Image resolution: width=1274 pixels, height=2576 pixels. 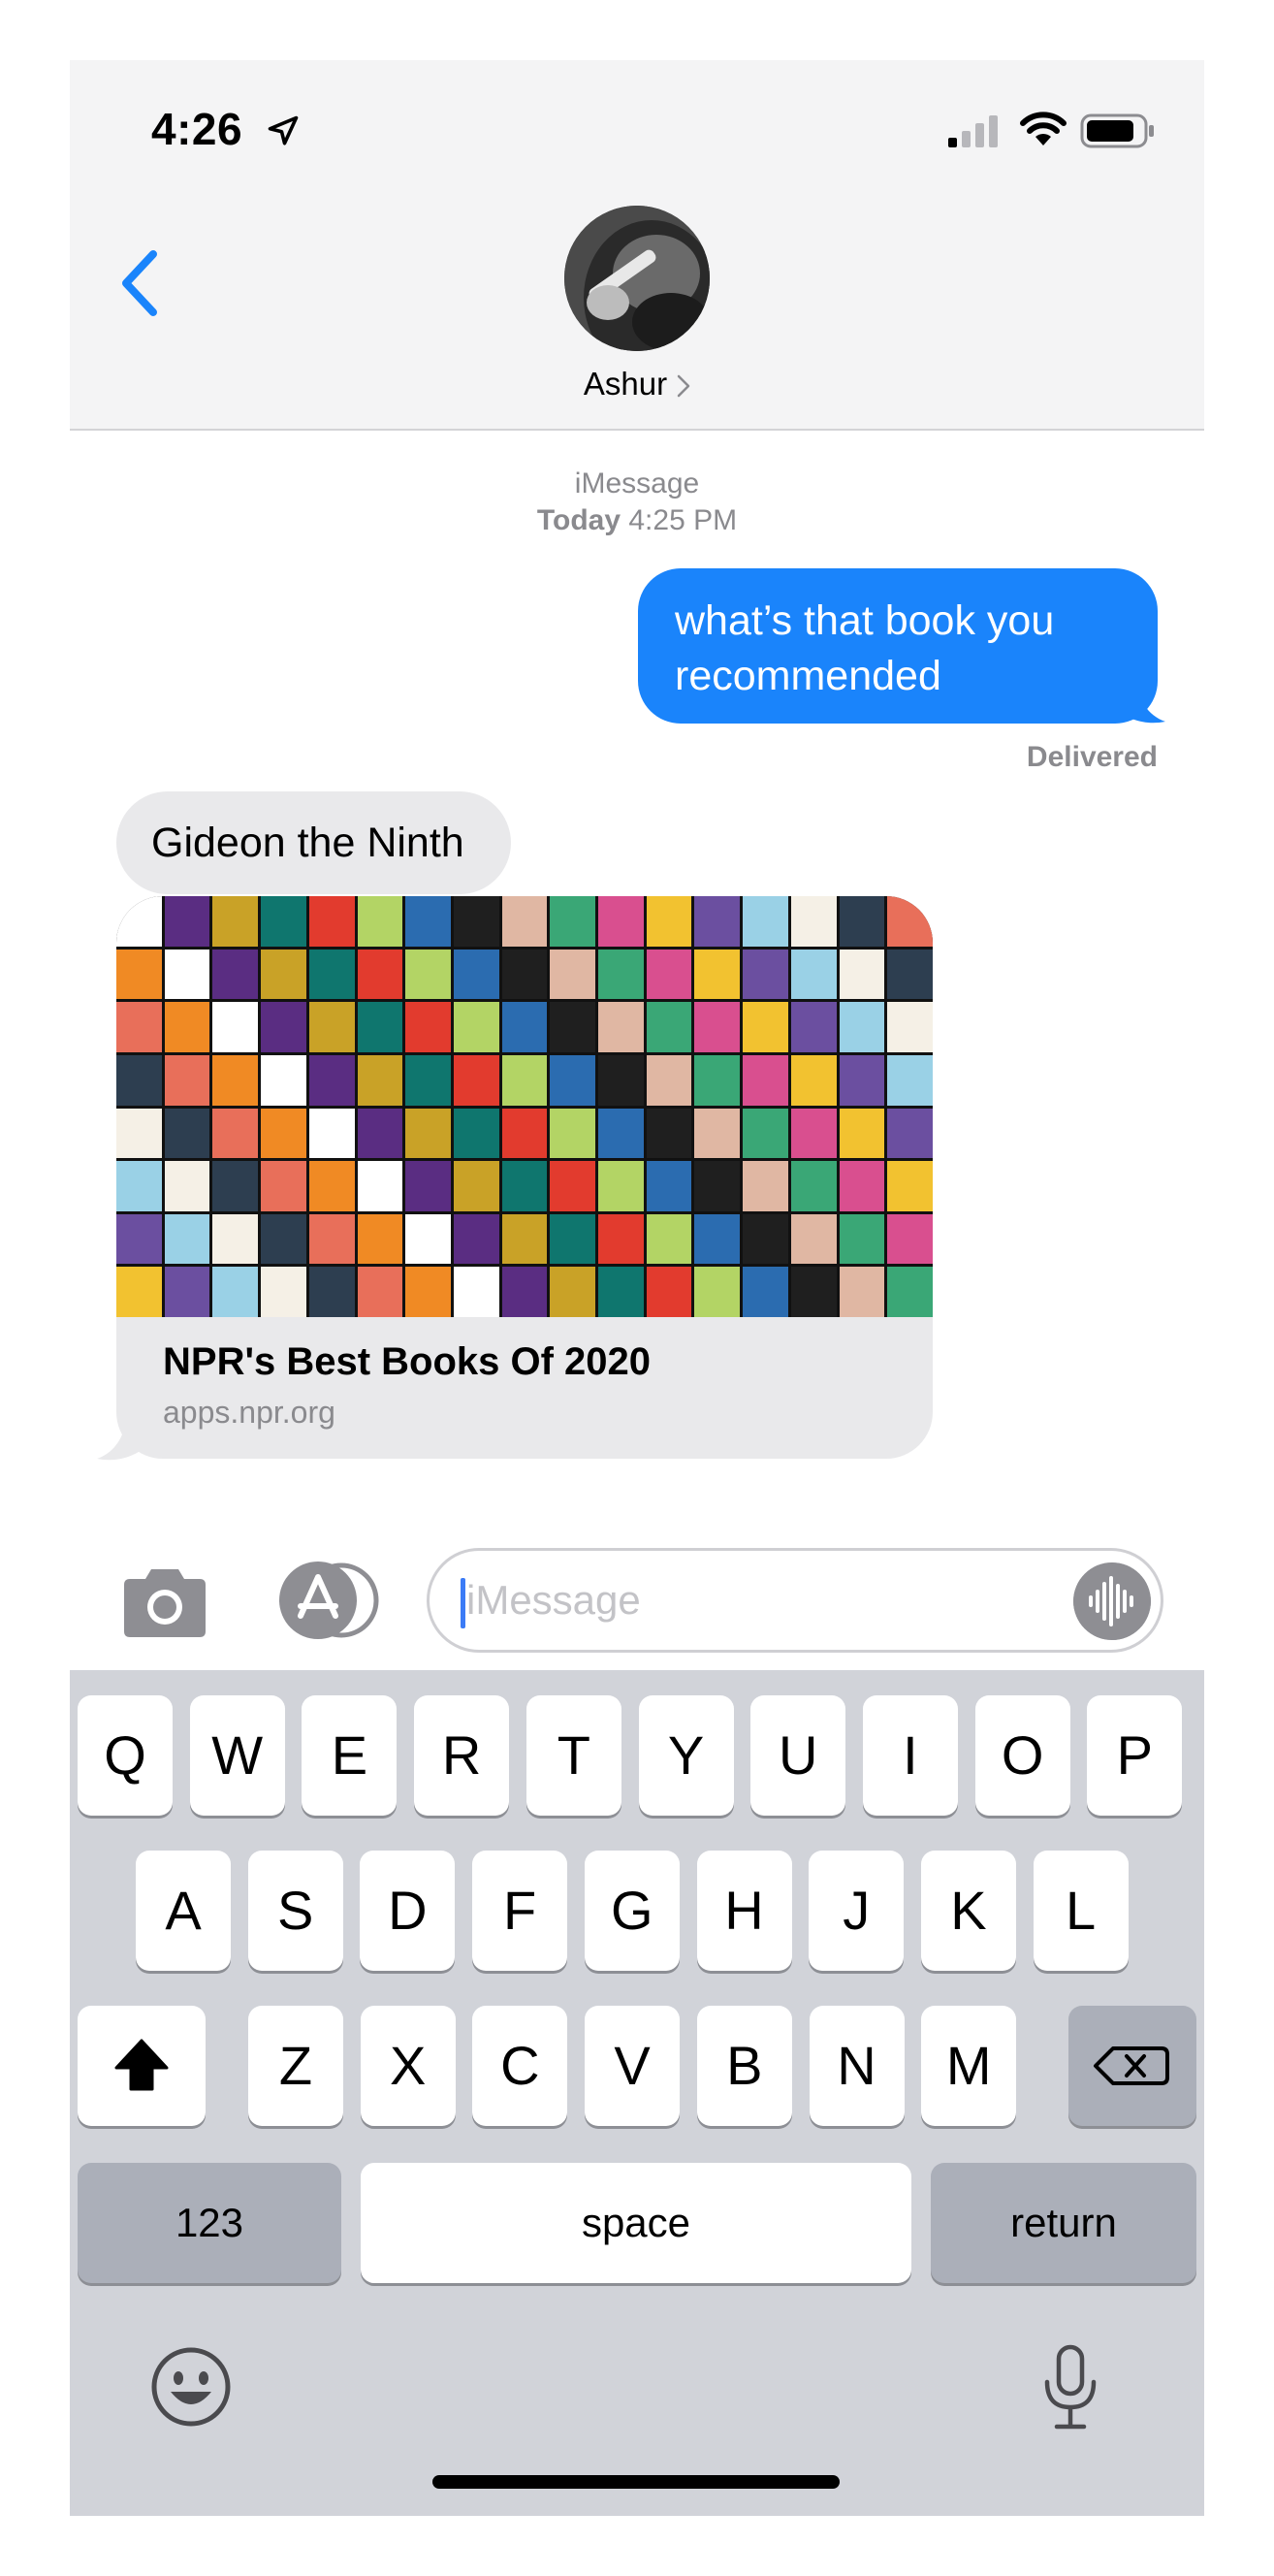 What do you see at coordinates (969, 2066) in the screenshot?
I see `key-m: M` at bounding box center [969, 2066].